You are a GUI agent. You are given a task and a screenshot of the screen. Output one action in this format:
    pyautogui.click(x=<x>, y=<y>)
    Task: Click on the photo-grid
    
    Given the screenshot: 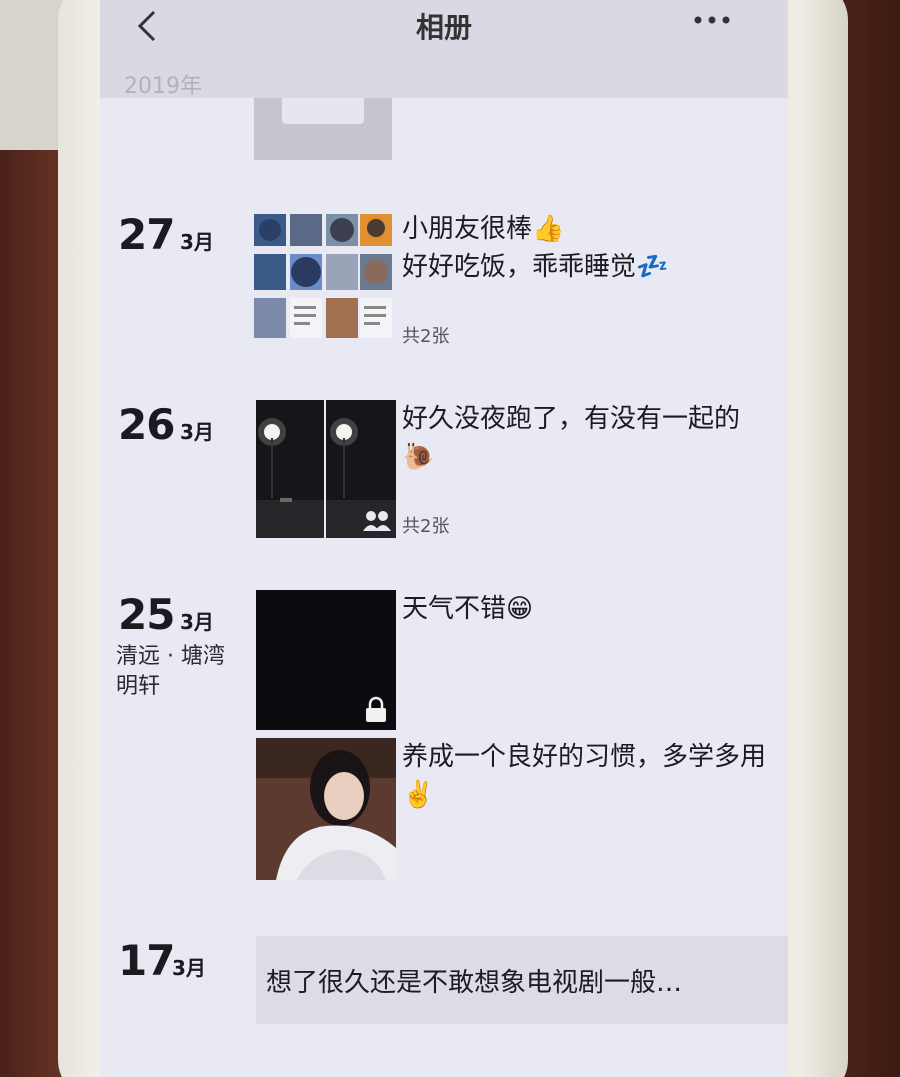 What is the action you would take?
    pyautogui.click(x=324, y=279)
    